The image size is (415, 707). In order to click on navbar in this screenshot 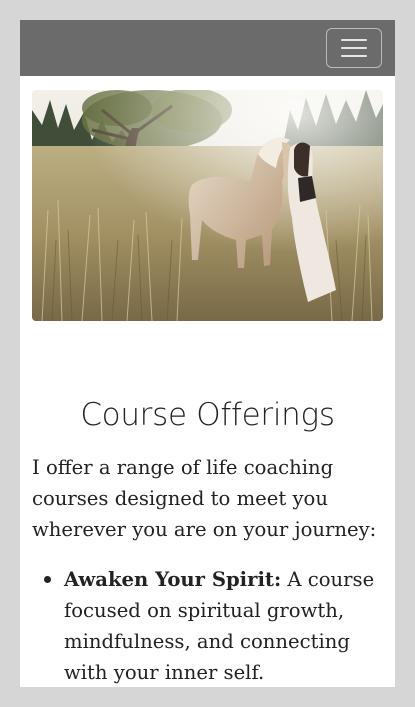, I will do `click(207, 48)`.